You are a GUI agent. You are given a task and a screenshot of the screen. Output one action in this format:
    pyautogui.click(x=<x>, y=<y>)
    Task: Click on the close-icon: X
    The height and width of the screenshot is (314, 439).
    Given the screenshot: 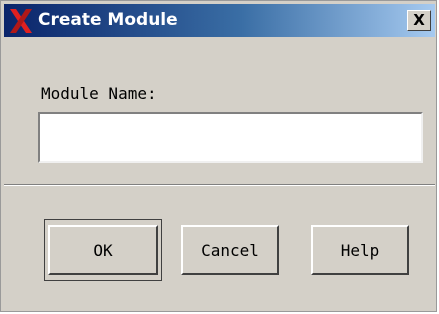 What is the action you would take?
    pyautogui.click(x=419, y=20)
    